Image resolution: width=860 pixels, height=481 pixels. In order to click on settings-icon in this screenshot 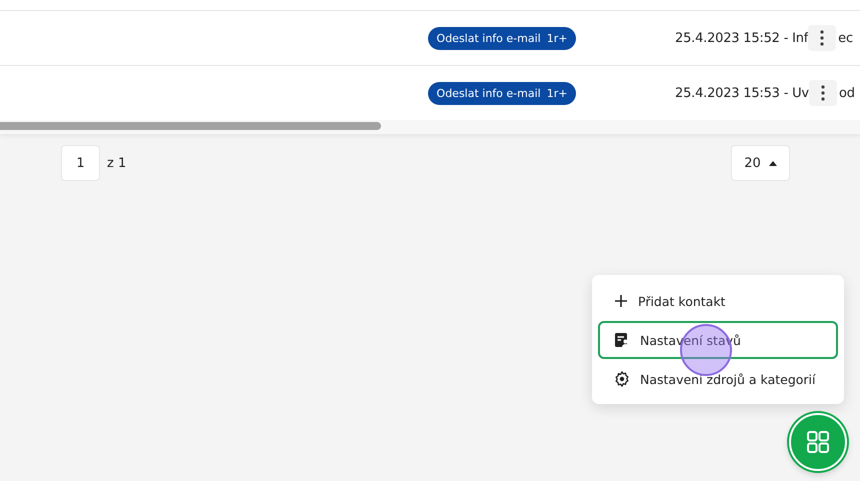, I will do `click(622, 379)`.